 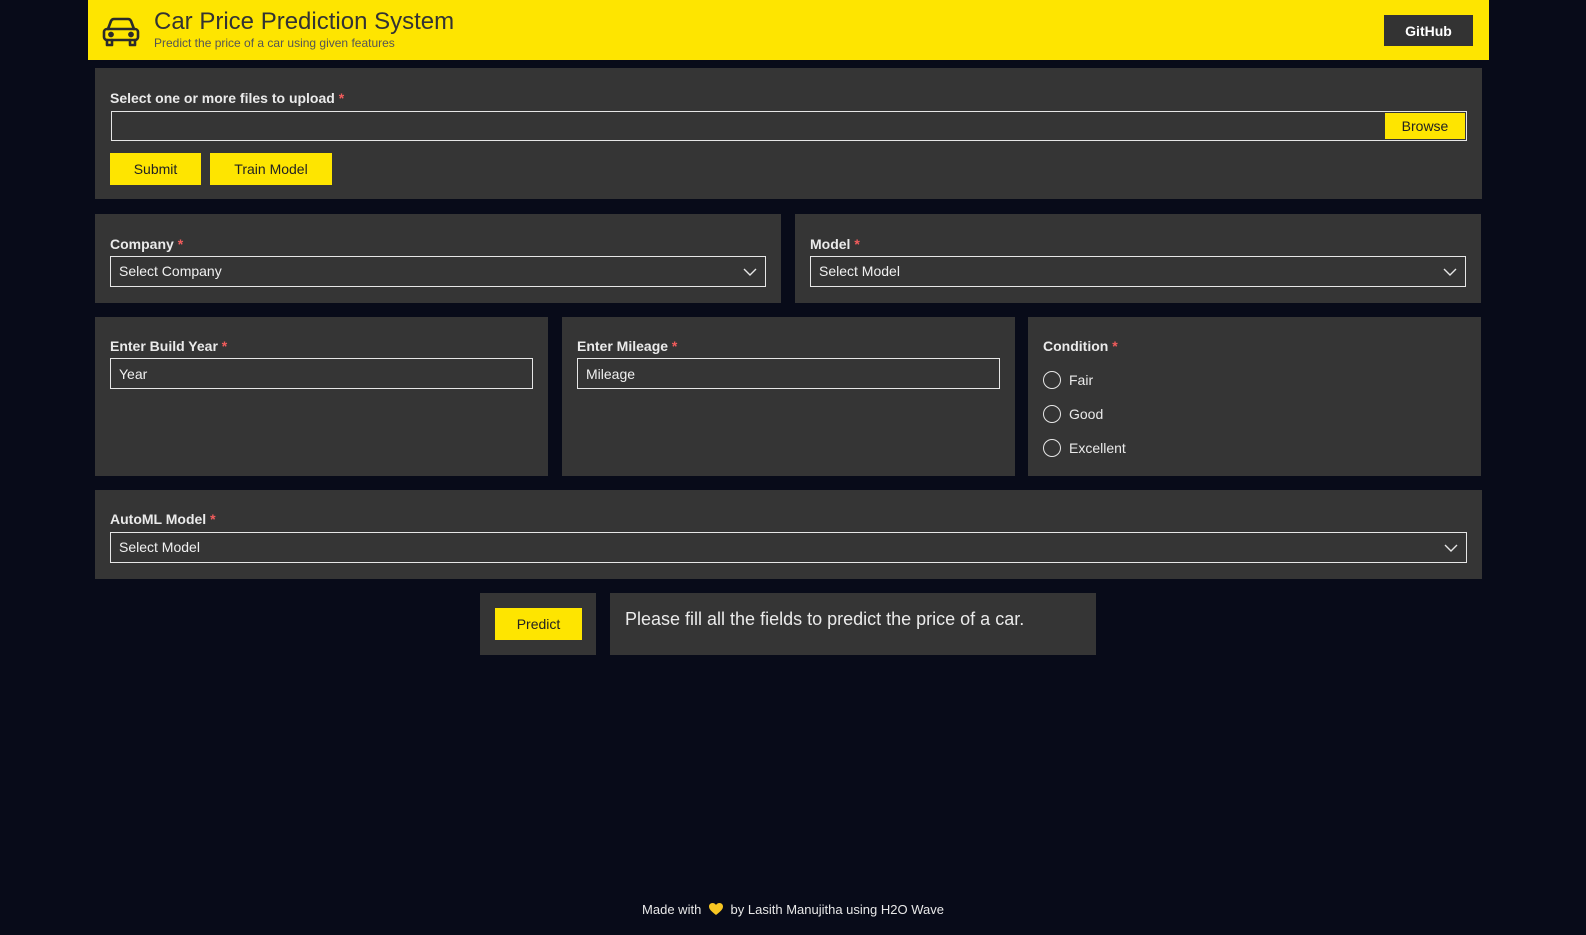 I want to click on company-select-value: Select Company, so click(x=170, y=271).